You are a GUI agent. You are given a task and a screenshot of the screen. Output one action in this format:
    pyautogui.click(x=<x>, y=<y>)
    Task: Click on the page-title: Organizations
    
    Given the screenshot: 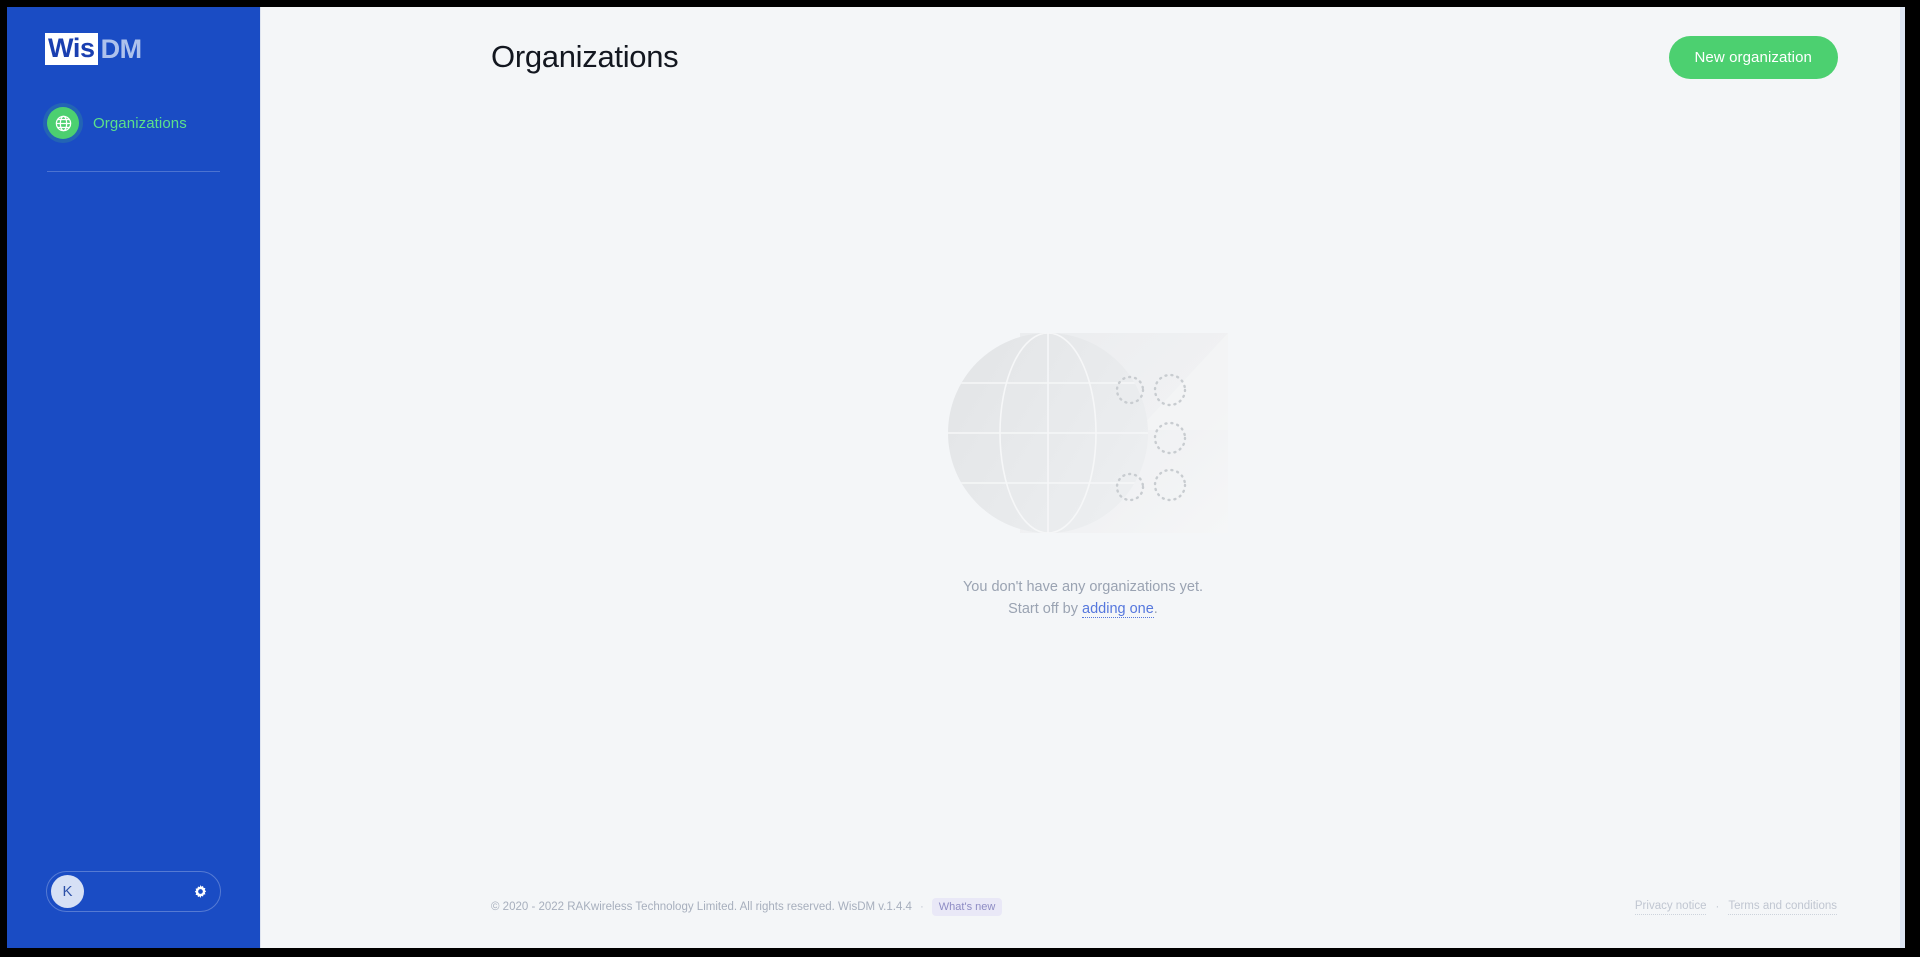 What is the action you would take?
    pyautogui.click(x=585, y=56)
    